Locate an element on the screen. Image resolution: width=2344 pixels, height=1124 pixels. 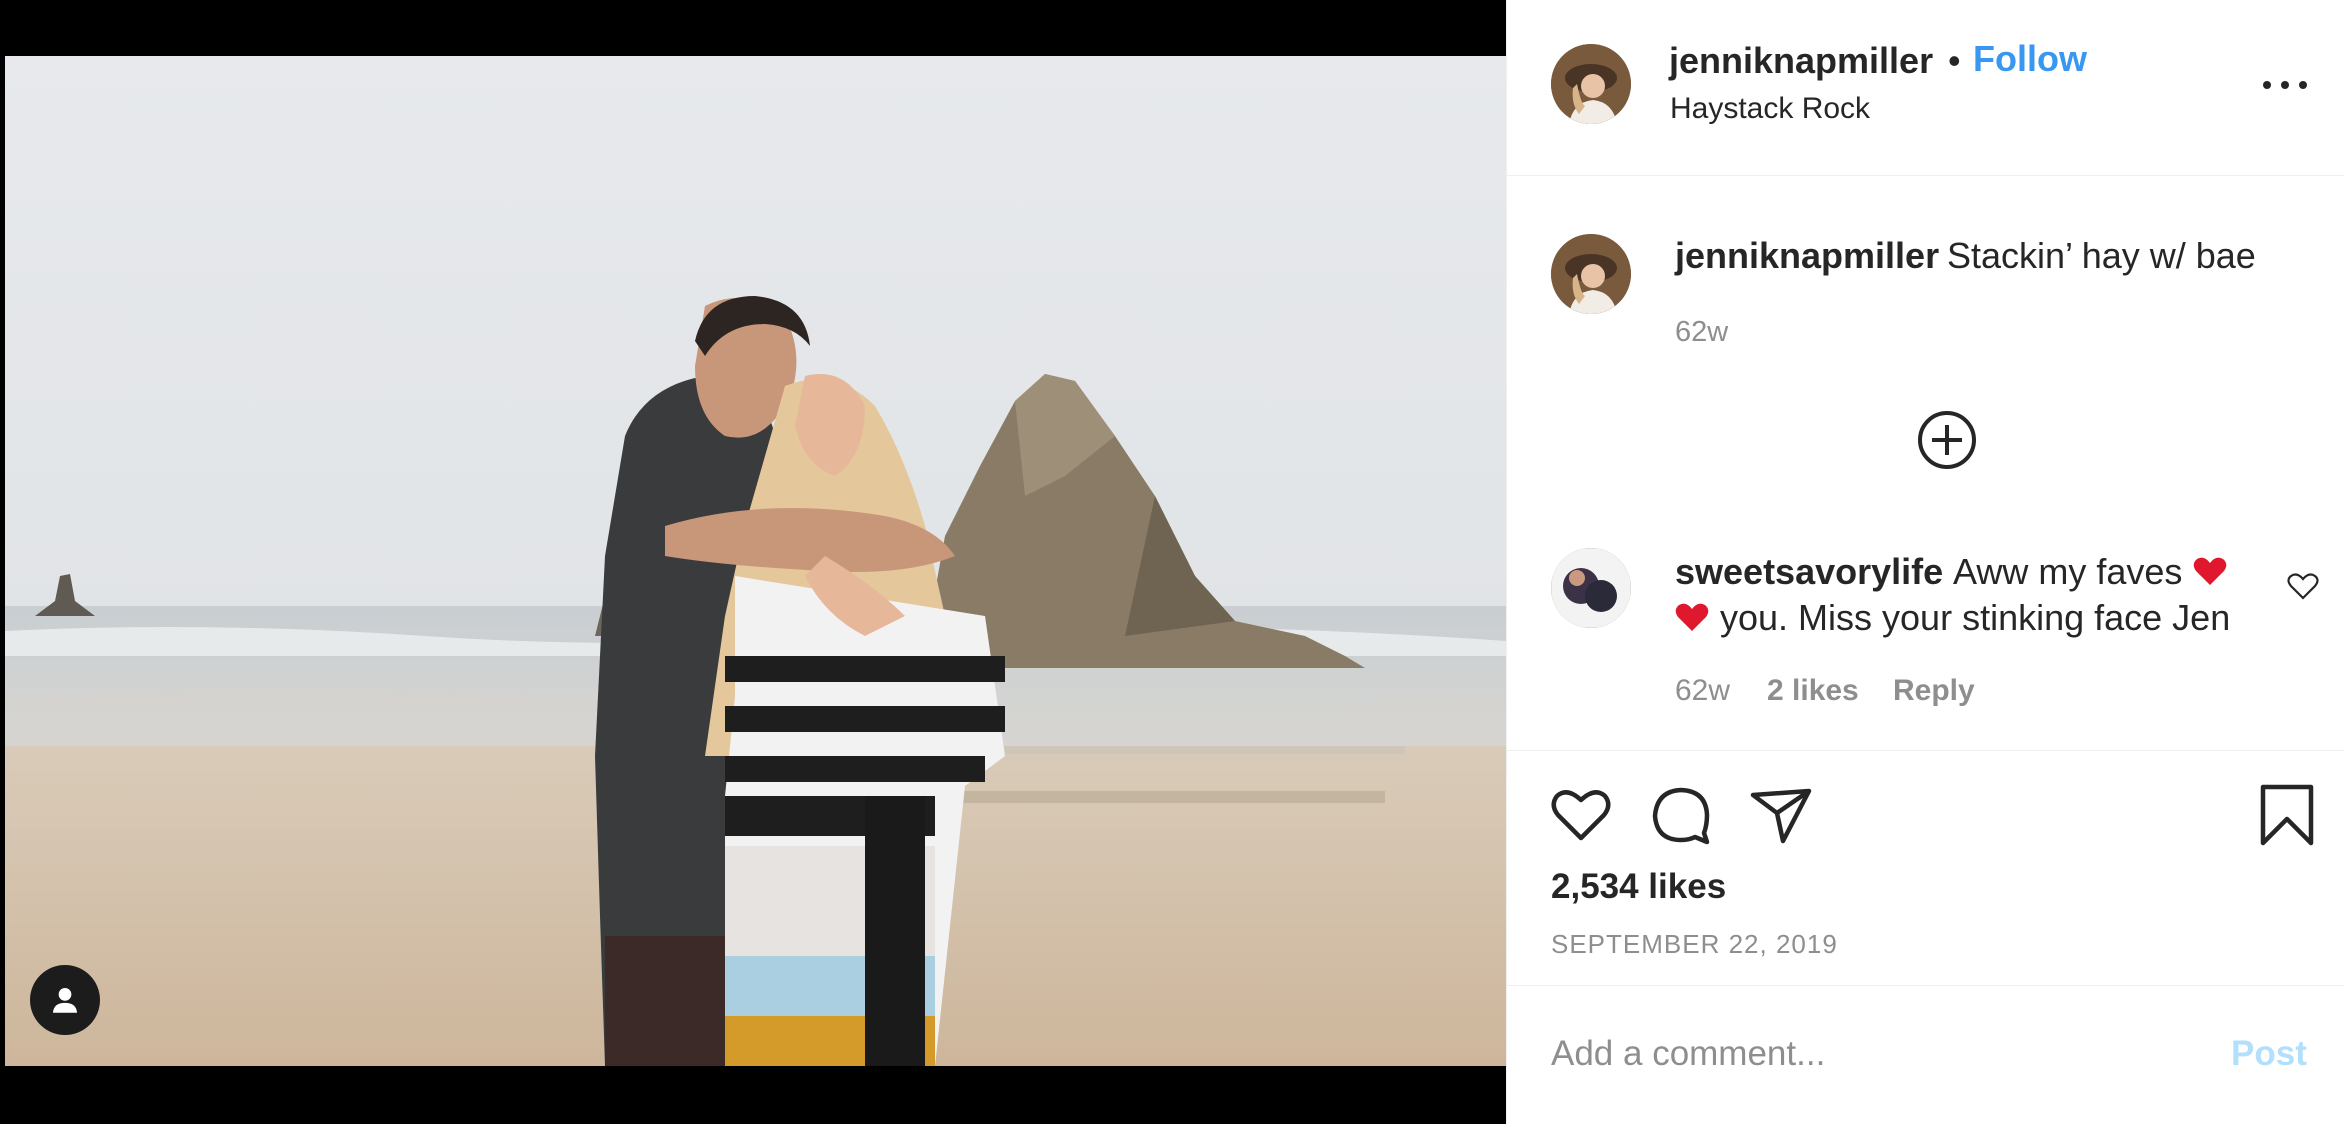
post-date: SEPTEMBER 22, 2019 is located at coordinates (1694, 944).